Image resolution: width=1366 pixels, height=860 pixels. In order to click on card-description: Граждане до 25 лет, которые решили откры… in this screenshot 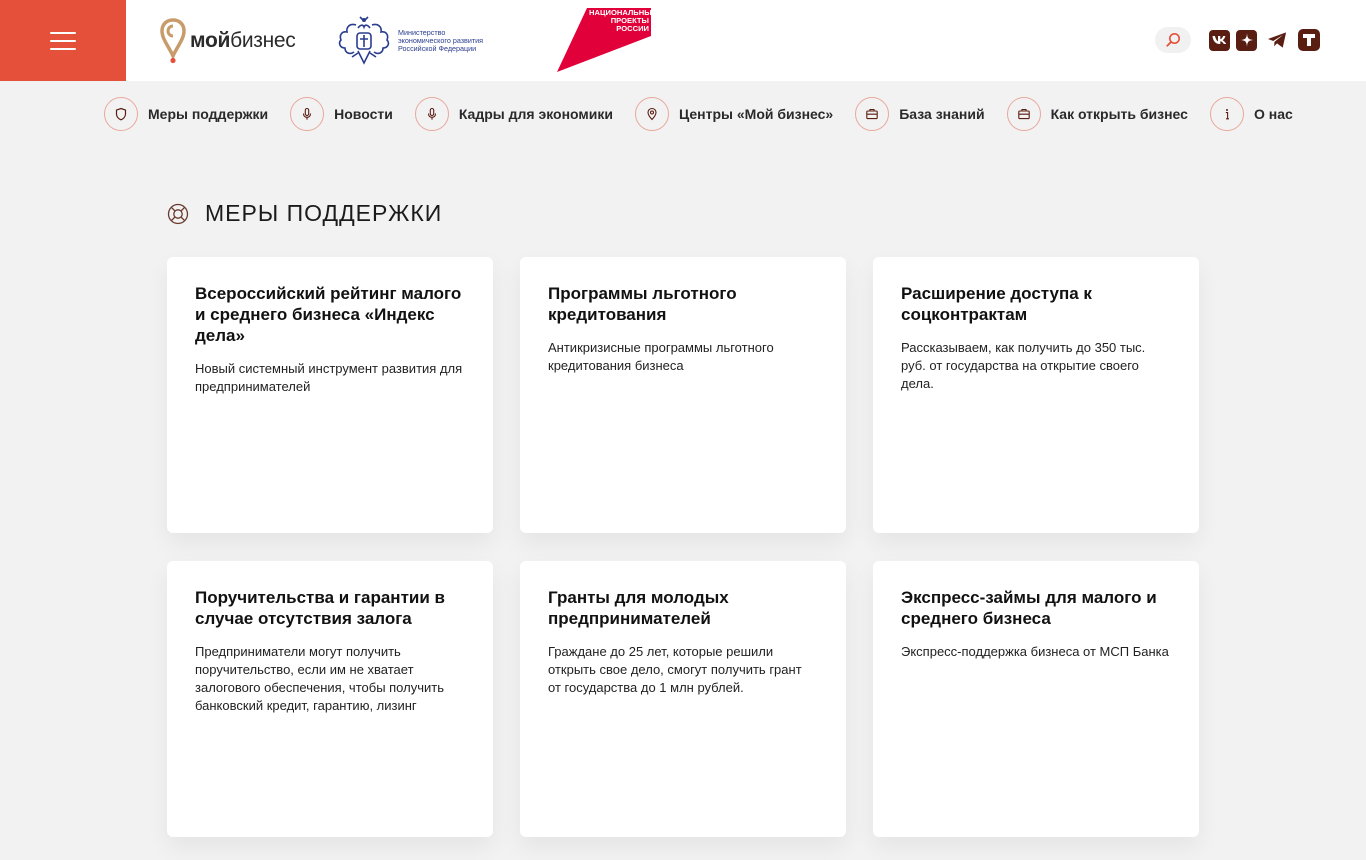, I will do `click(675, 669)`.